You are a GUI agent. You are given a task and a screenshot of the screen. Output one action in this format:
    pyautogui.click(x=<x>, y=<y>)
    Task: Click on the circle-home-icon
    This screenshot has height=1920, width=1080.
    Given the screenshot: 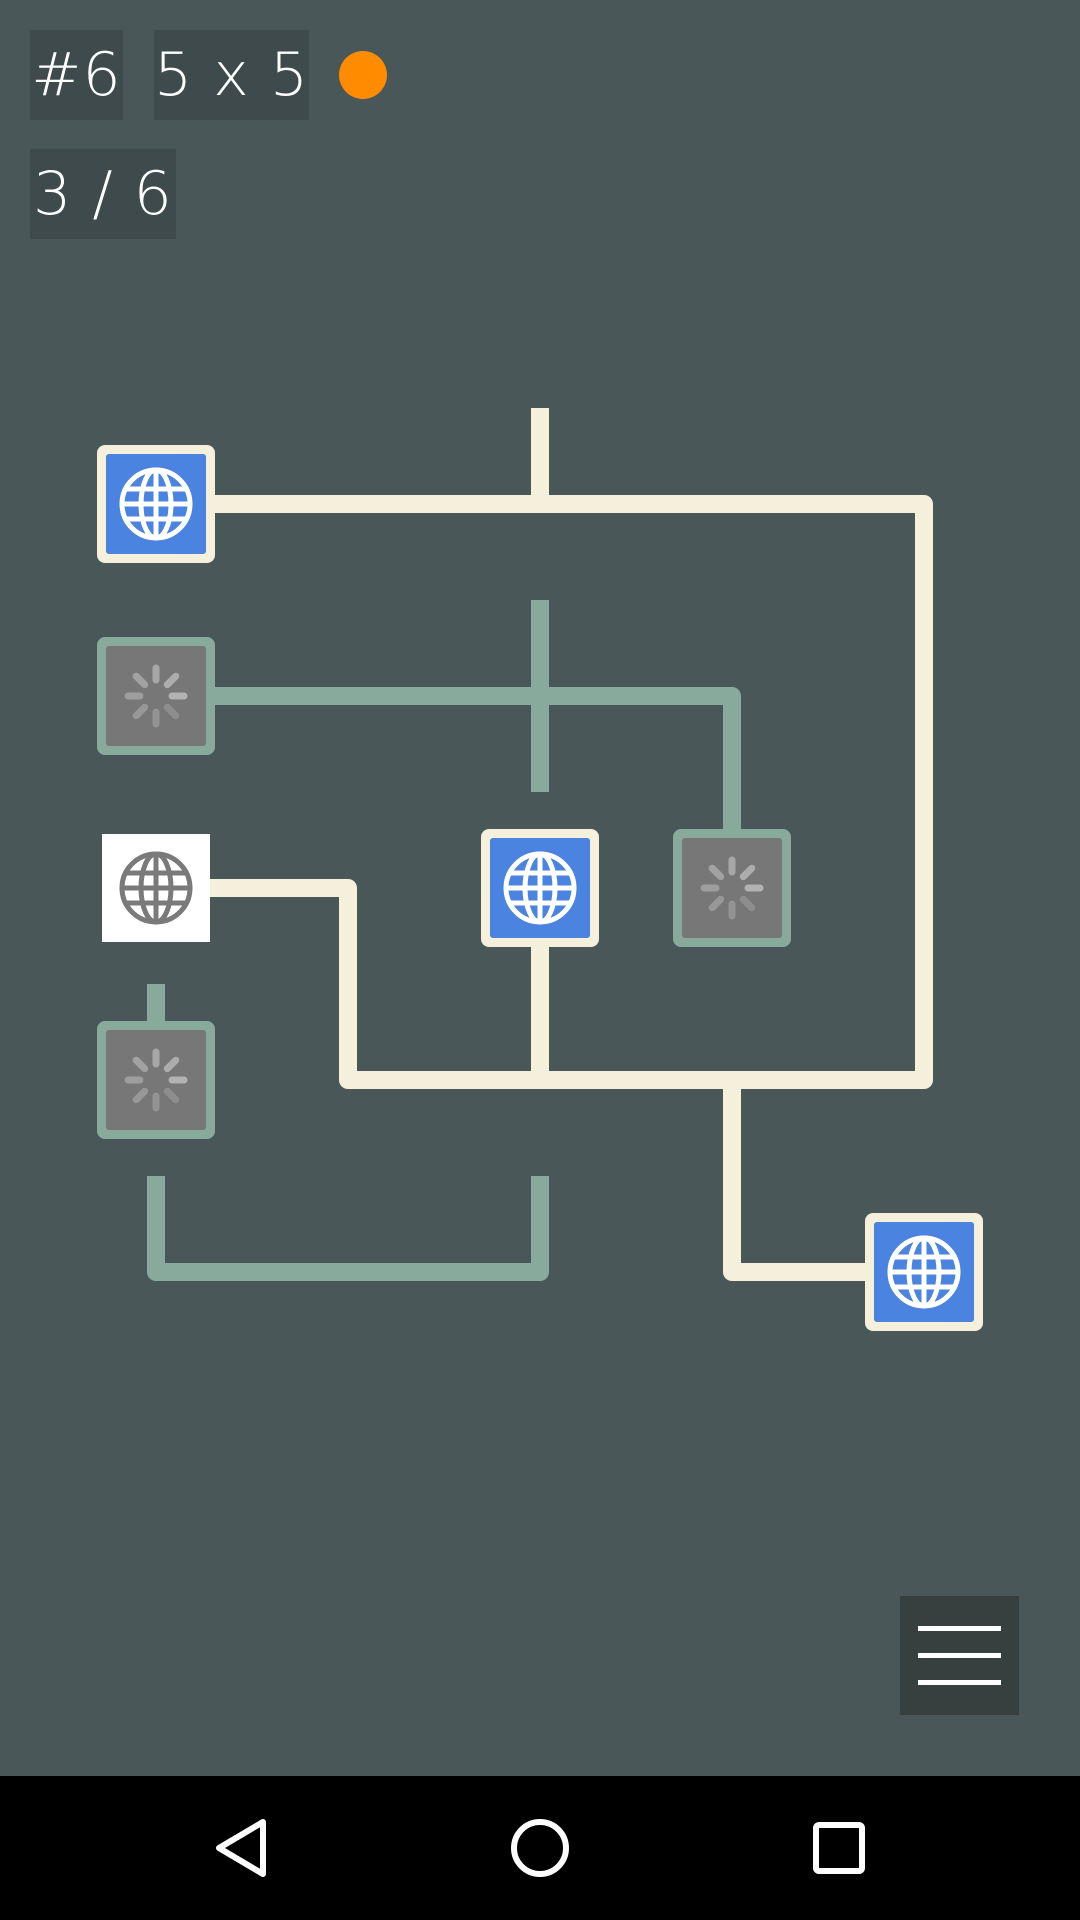 What is the action you would take?
    pyautogui.click(x=540, y=1848)
    